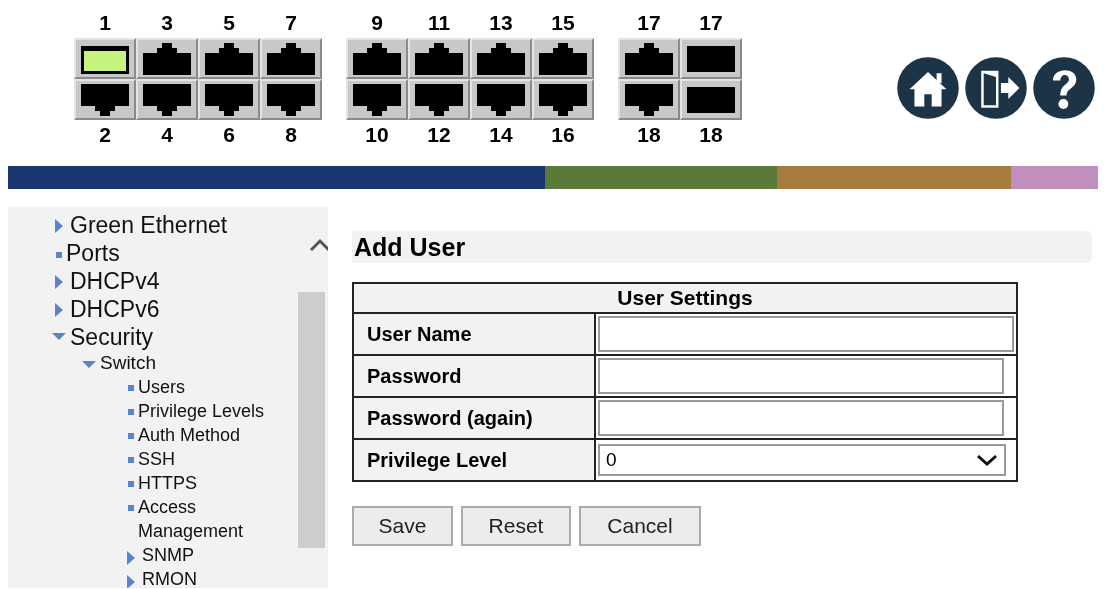 This screenshot has height=589, width=1106. I want to click on port-number: 5, so click(229, 23).